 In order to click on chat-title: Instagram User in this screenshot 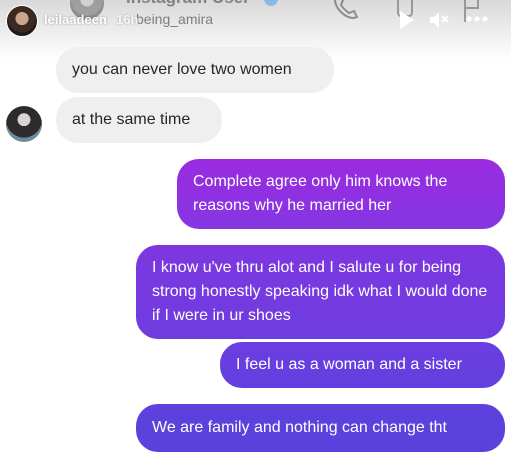, I will do `click(188, 4)`.